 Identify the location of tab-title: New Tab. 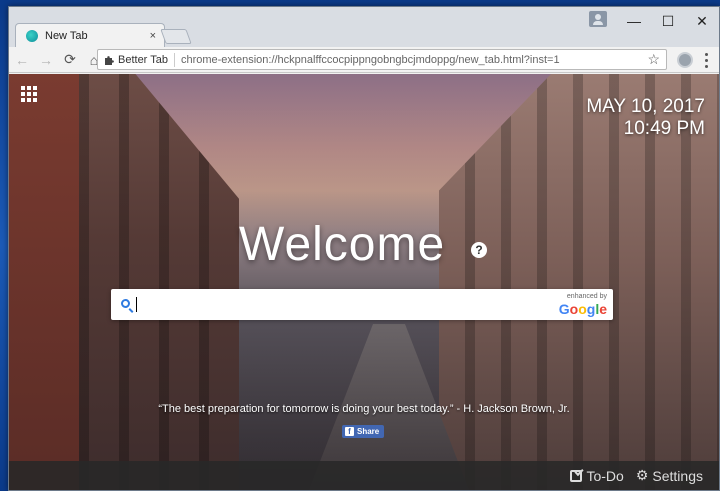
(66, 35).